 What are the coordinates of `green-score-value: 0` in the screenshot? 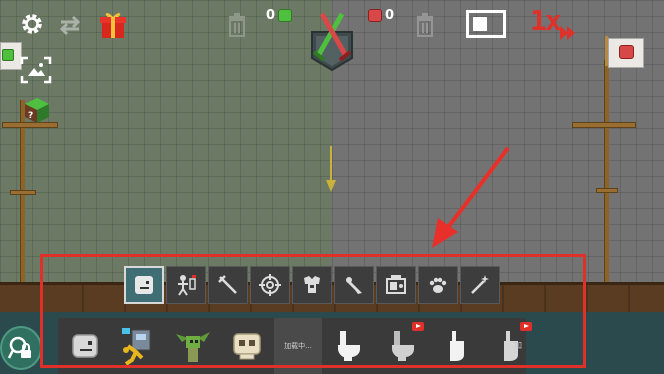 It's located at (271, 15).